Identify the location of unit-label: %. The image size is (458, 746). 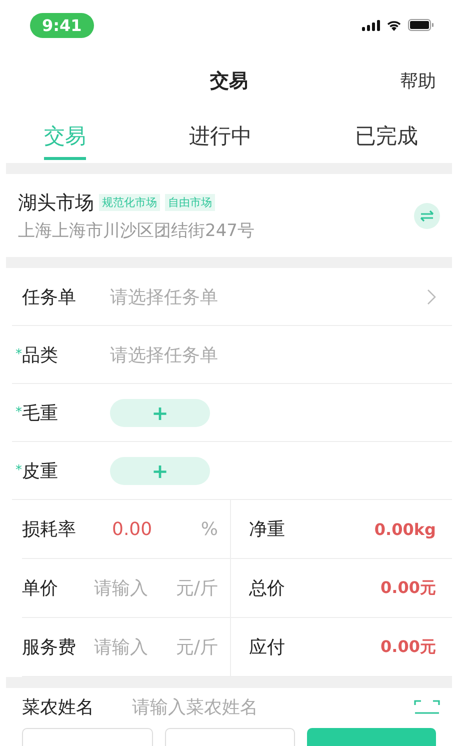
(209, 529).